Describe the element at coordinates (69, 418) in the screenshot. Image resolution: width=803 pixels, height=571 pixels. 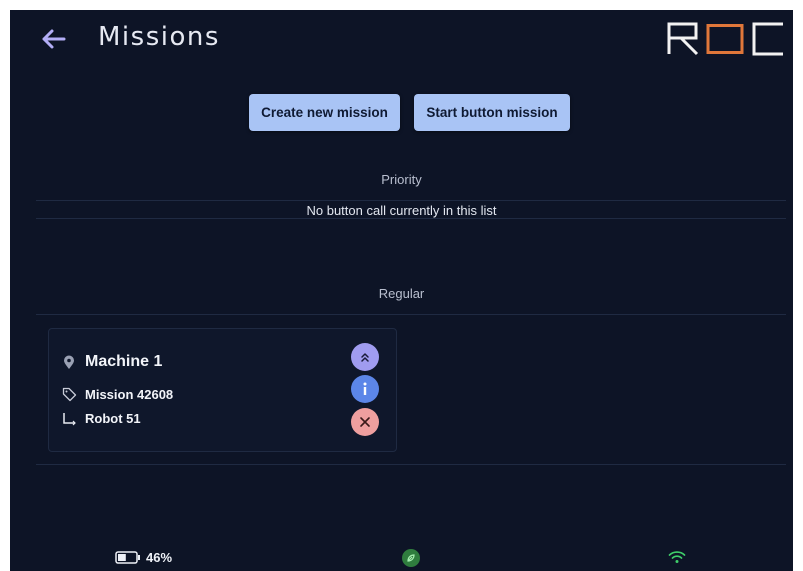
I see `robot-path-icon` at that location.